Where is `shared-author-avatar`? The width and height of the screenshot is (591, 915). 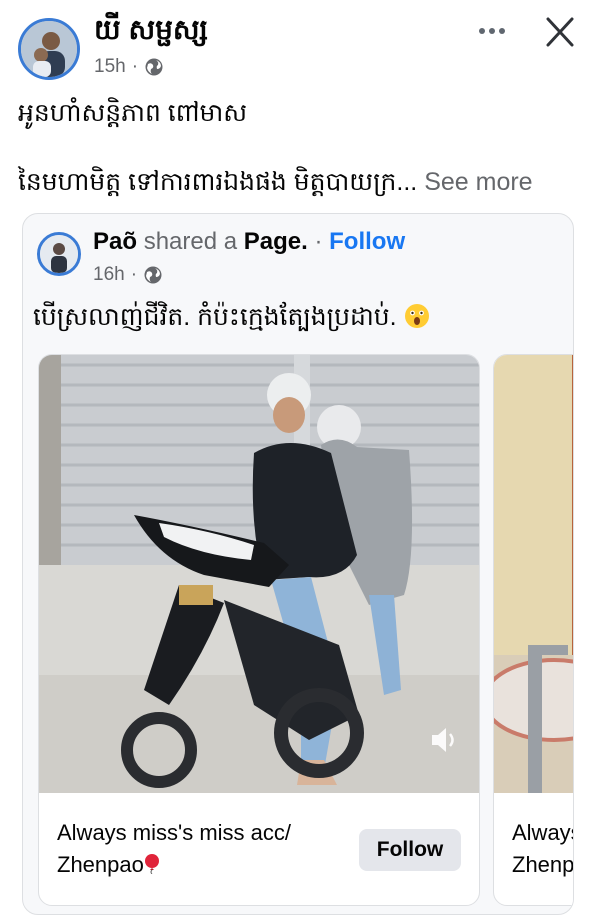
shared-author-avatar is located at coordinates (59, 254).